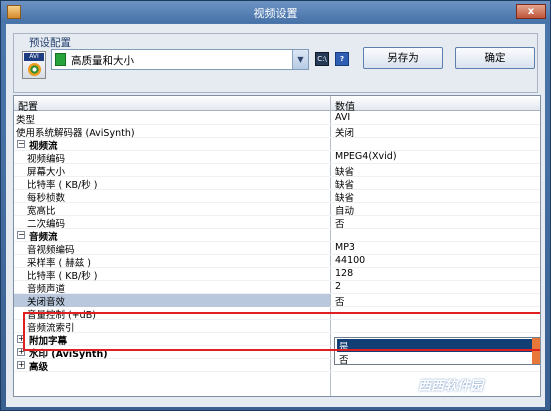  What do you see at coordinates (59, 263) in the screenshot?
I see `property-label: 采样率 ( 赫兹 )` at bounding box center [59, 263].